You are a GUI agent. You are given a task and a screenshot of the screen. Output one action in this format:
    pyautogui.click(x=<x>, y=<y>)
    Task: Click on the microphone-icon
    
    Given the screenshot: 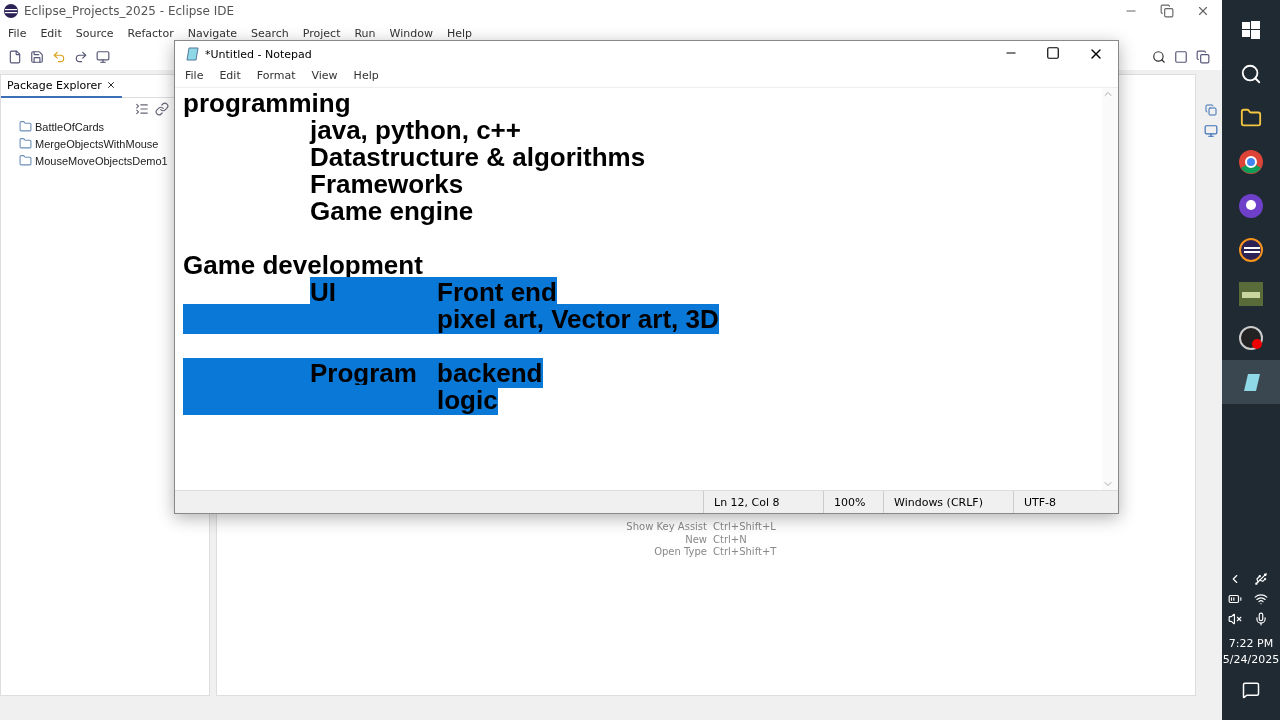 What is the action you would take?
    pyautogui.click(x=1261, y=619)
    